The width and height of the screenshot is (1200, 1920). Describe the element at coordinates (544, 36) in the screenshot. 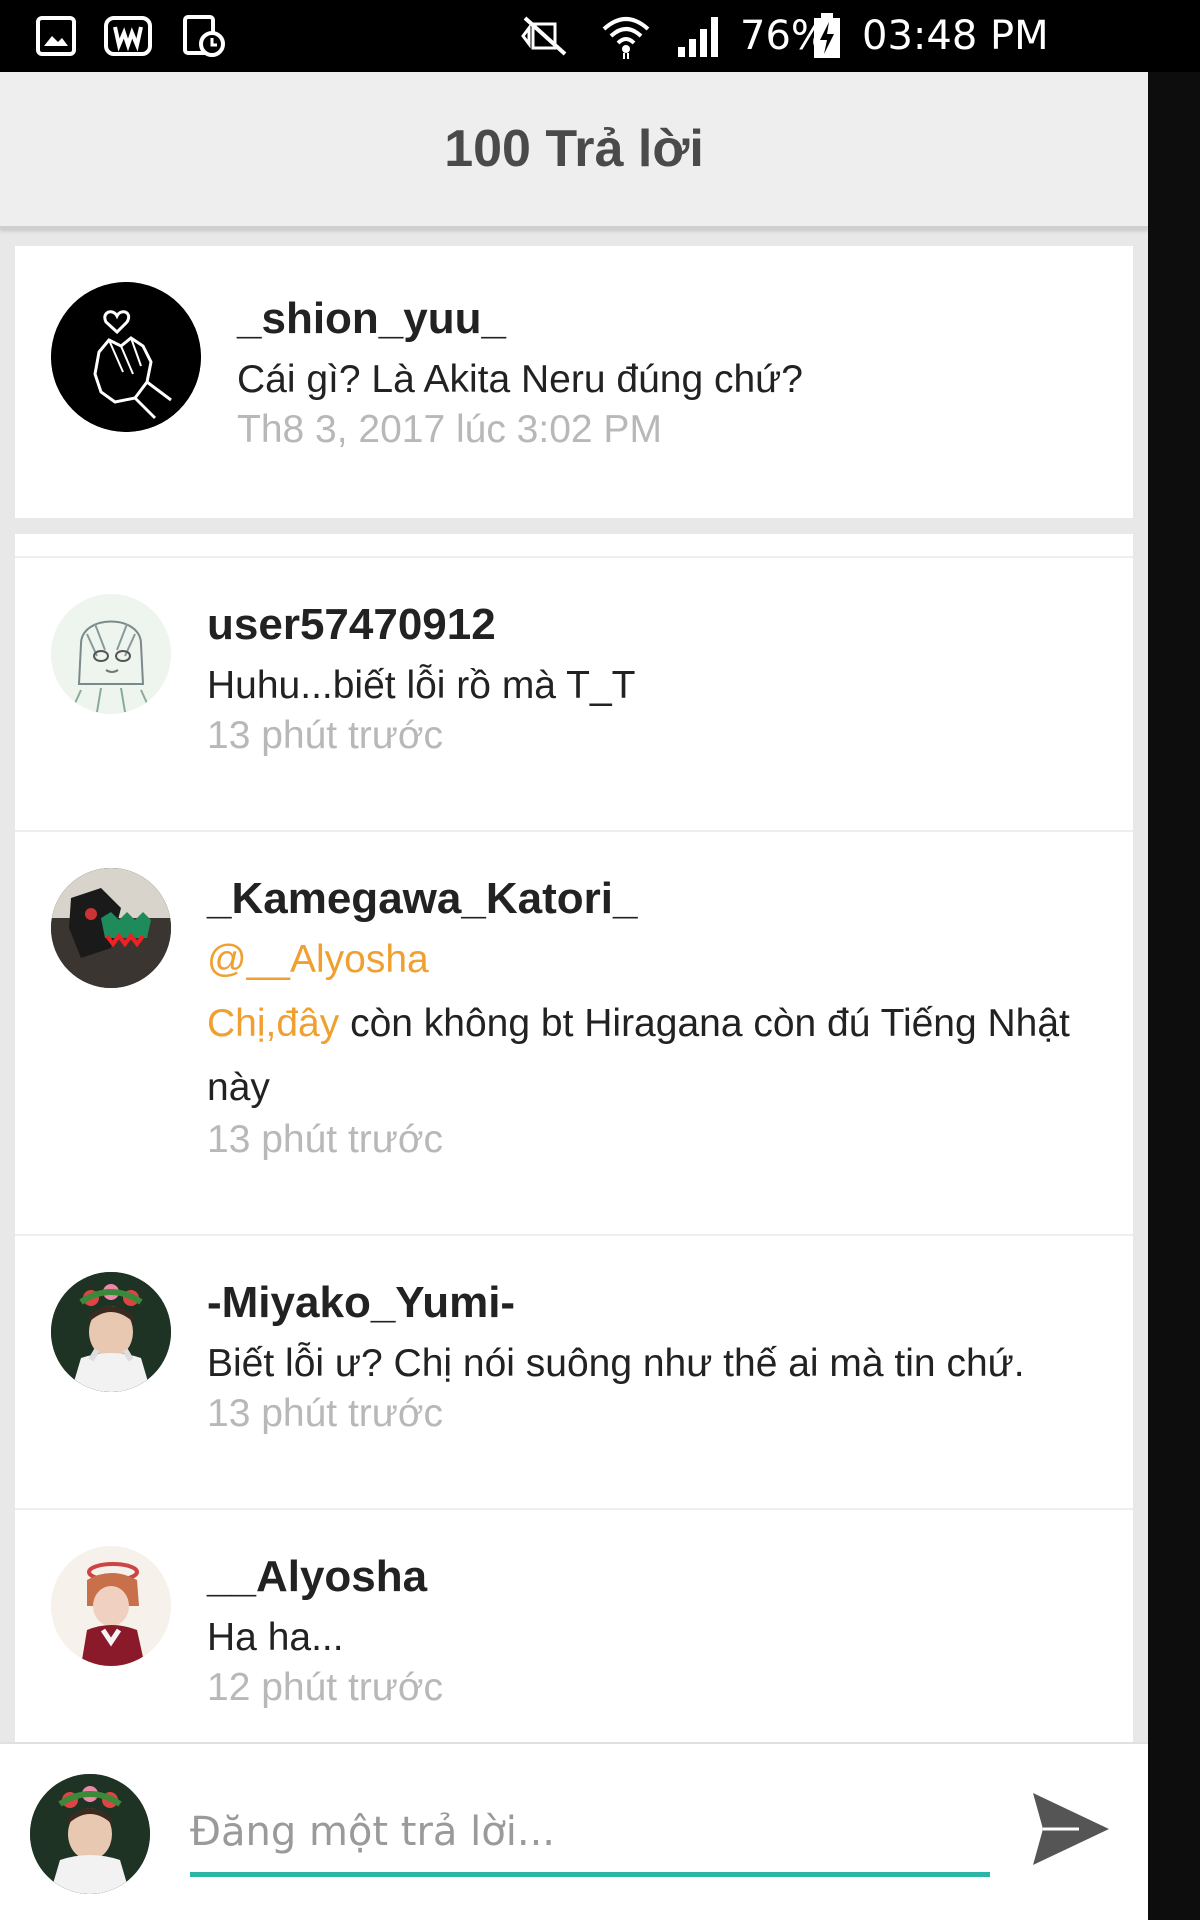

I see `mute-icon` at that location.